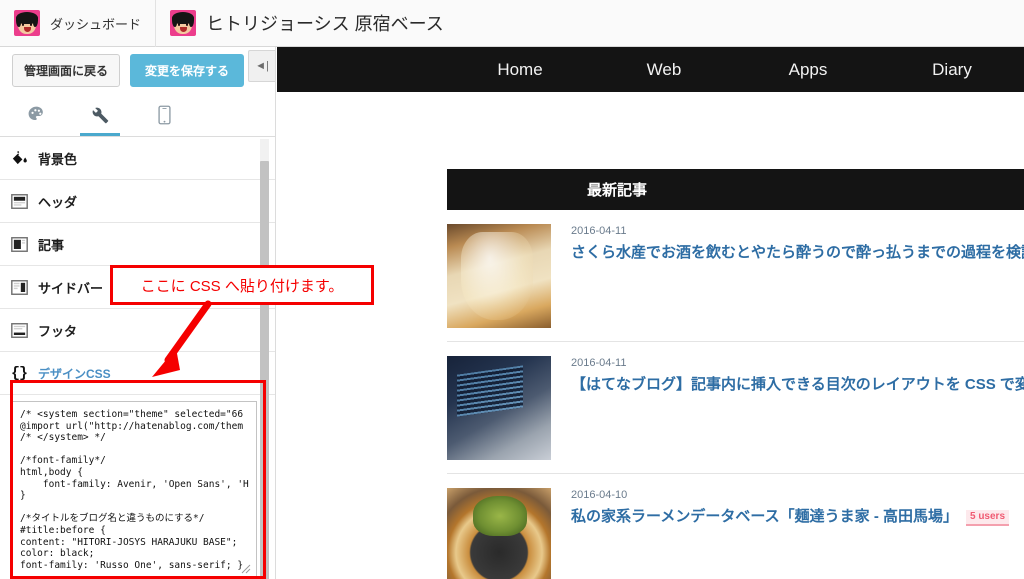  I want to click on preview-global-nav: Home Web Apps Diary, so click(650, 69).